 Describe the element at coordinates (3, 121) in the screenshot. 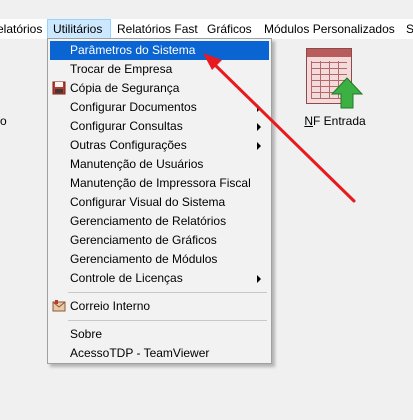

I see `left-edge-text: o` at that location.